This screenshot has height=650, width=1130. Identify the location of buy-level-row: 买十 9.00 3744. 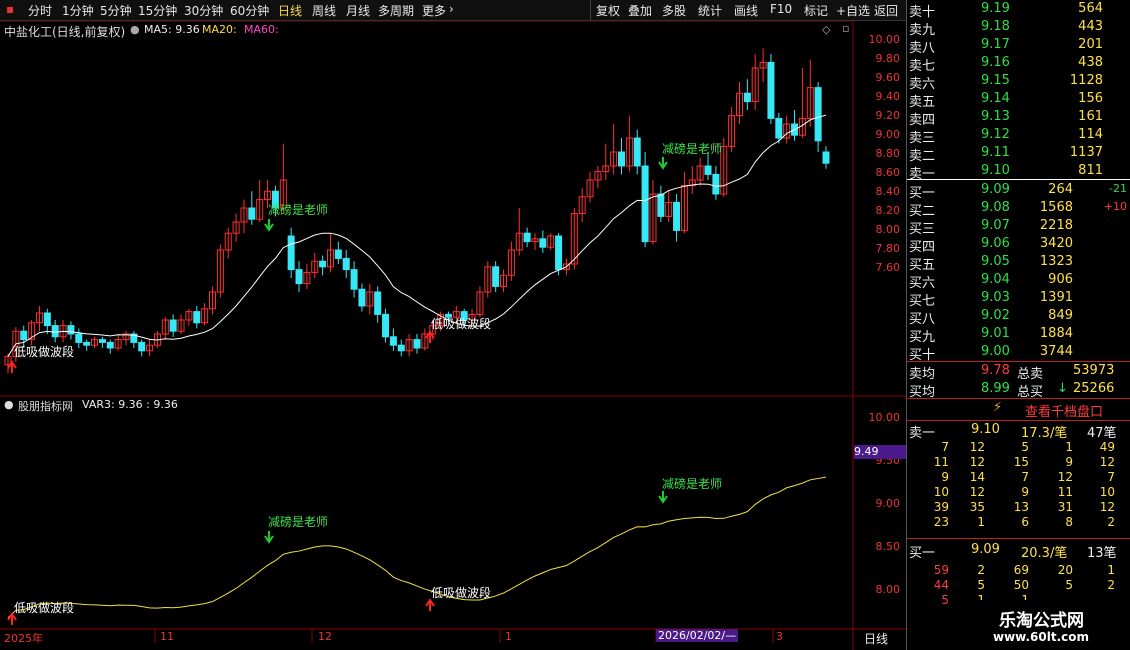
(1018, 353).